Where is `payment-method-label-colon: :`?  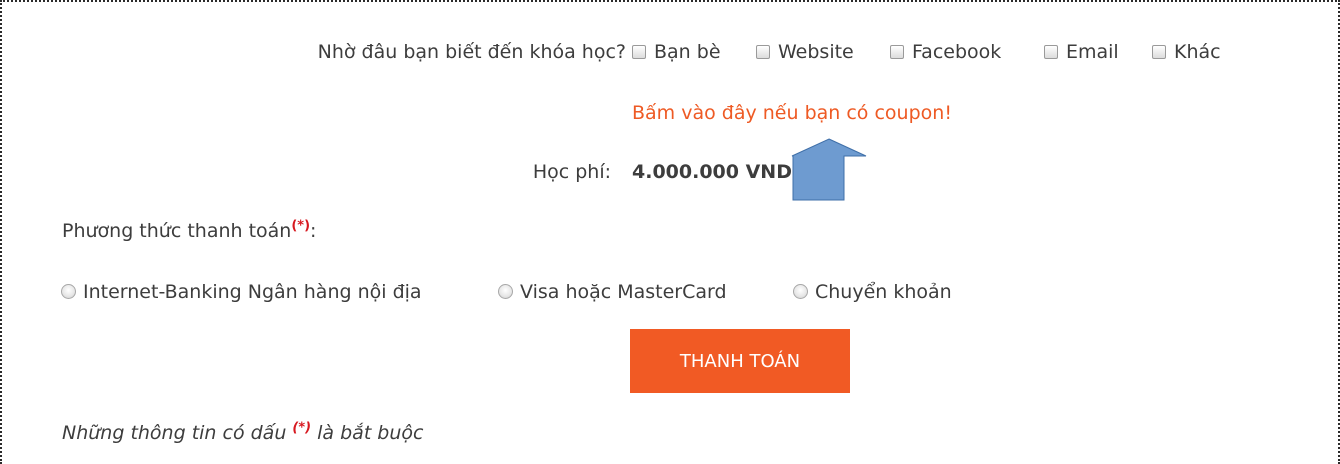
payment-method-label-colon: : is located at coordinates (313, 231).